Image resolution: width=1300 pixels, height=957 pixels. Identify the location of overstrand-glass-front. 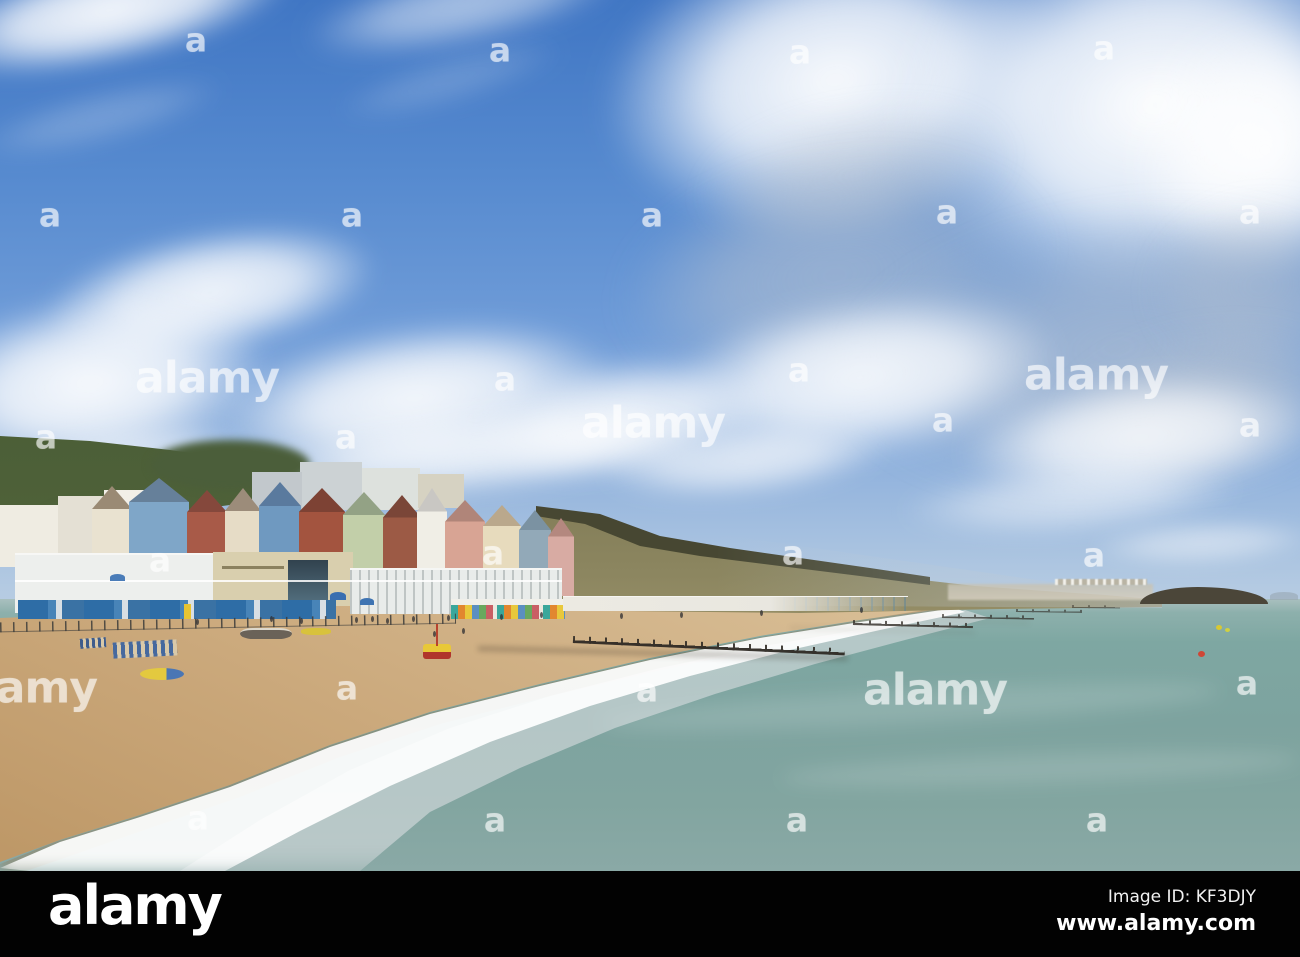
(308, 582).